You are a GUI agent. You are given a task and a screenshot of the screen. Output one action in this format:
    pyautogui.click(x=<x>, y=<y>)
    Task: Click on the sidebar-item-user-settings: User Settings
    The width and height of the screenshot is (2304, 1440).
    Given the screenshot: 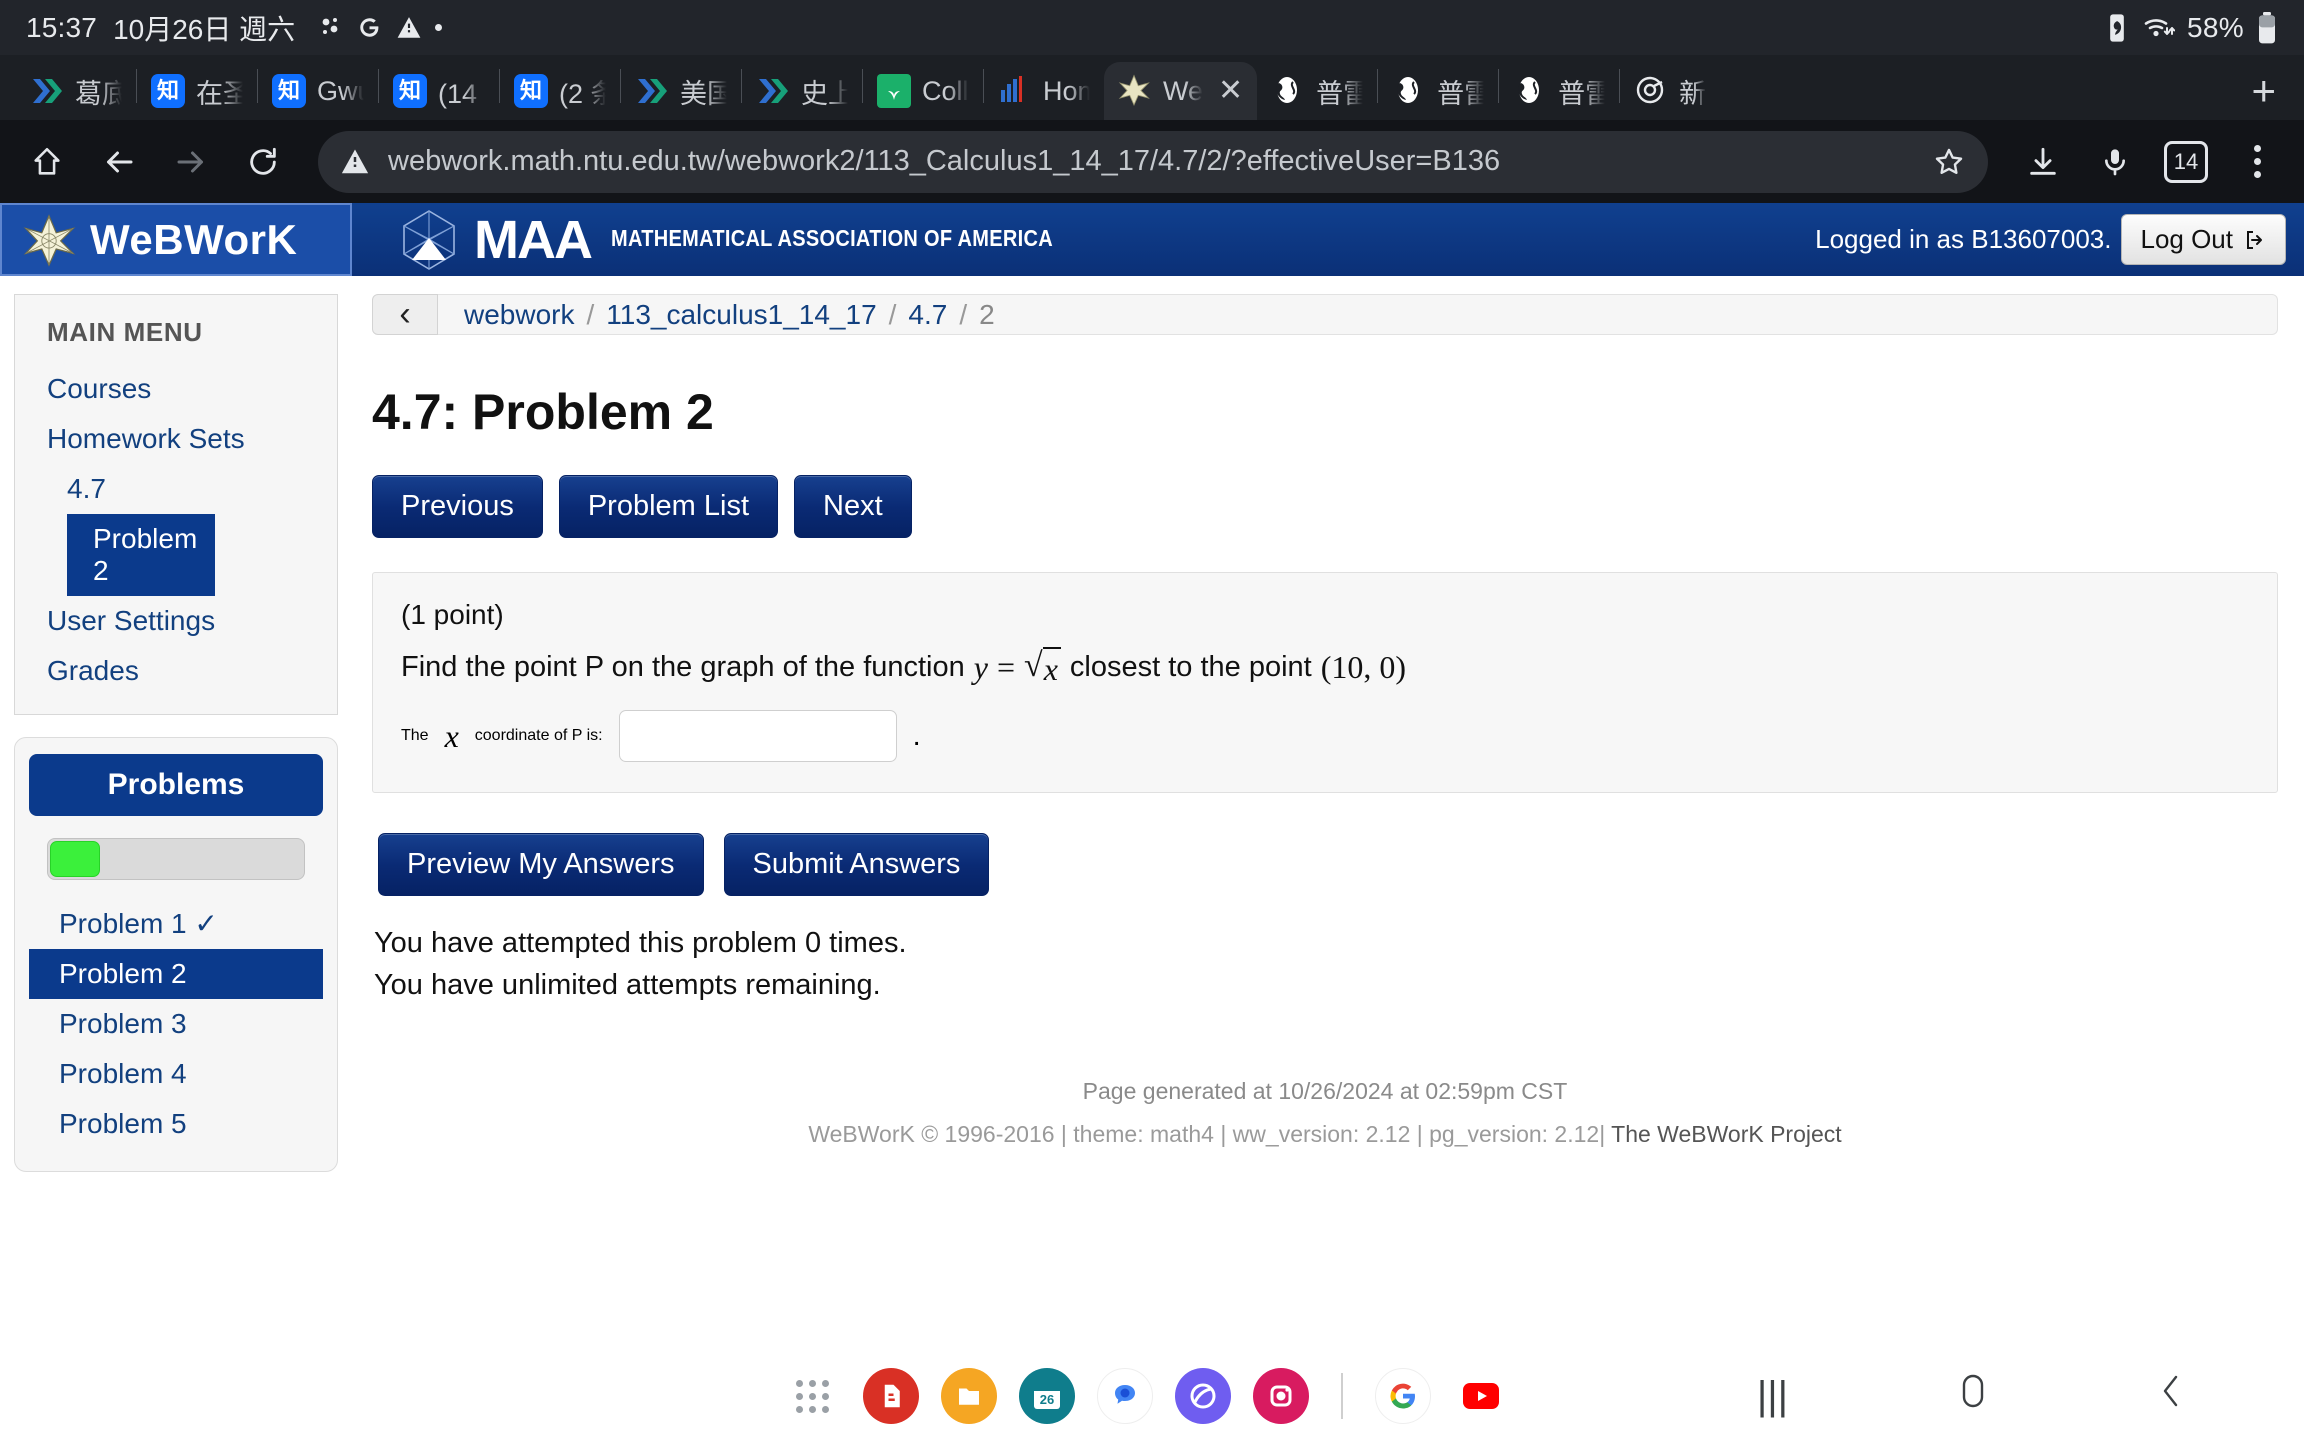 What is the action you would take?
    pyautogui.click(x=176, y=621)
    